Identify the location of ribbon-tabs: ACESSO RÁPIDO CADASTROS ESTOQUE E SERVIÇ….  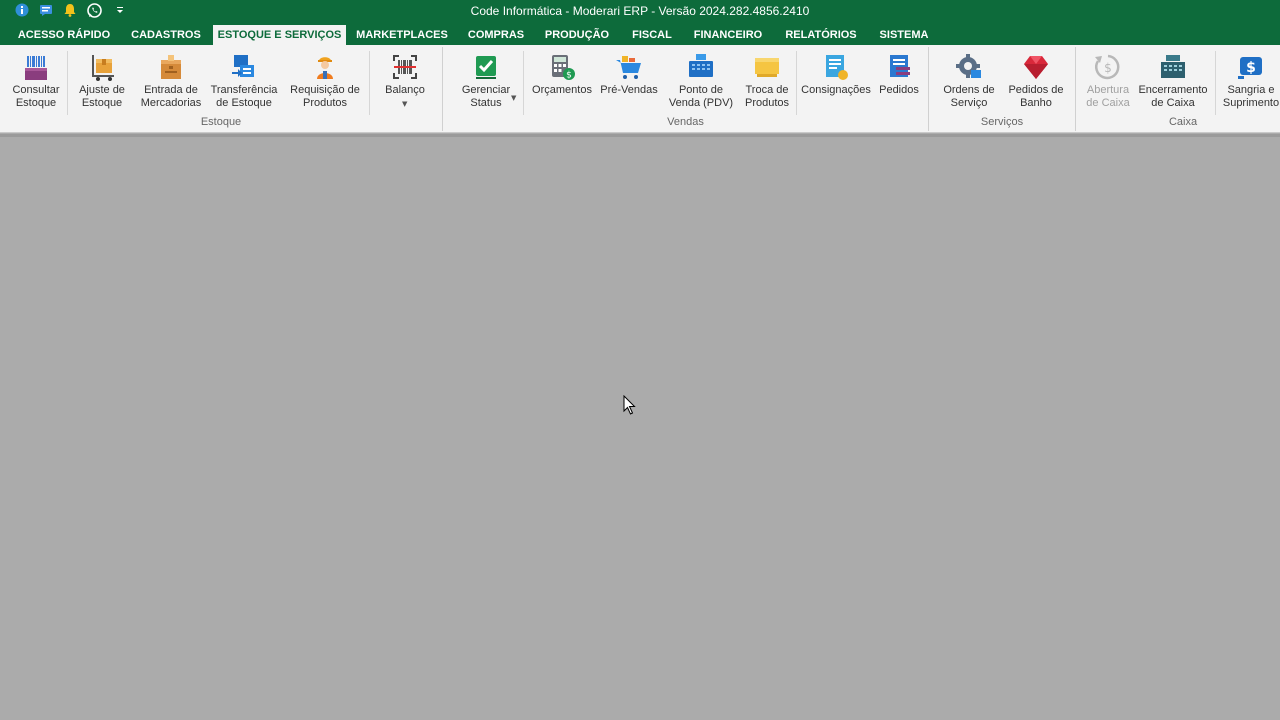
(640, 34).